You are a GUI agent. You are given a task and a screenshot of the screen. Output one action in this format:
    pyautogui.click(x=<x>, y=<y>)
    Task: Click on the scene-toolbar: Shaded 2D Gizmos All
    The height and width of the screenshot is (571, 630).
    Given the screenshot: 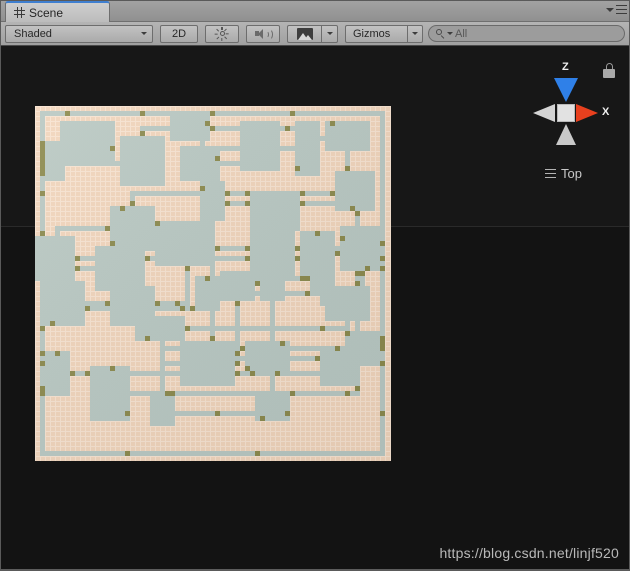 What is the action you would take?
    pyautogui.click(x=315, y=34)
    